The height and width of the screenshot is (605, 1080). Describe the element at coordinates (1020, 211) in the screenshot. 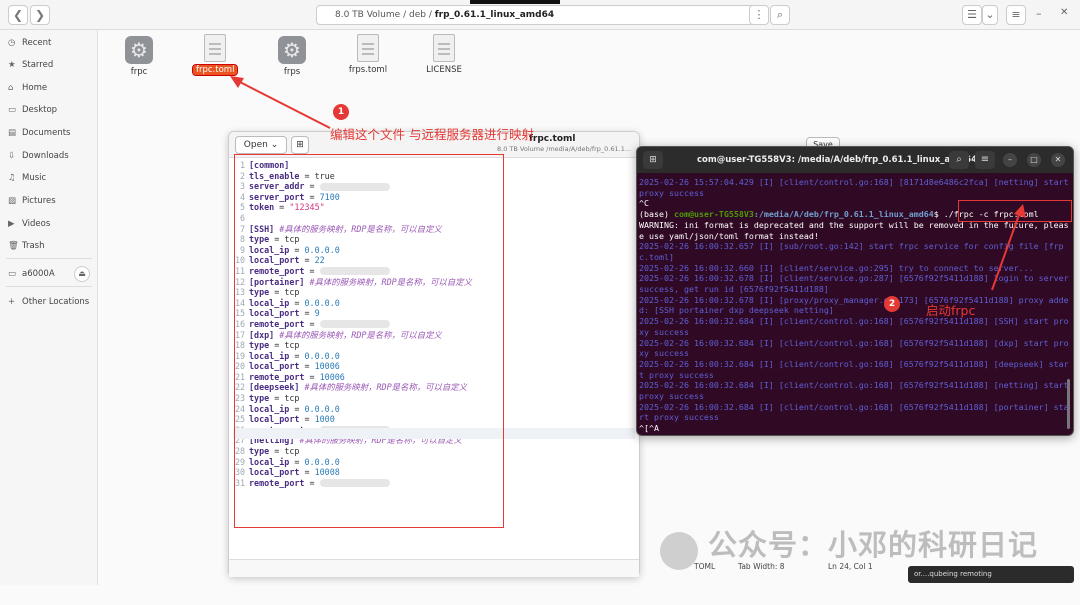

I see `arrowhead-command` at that location.